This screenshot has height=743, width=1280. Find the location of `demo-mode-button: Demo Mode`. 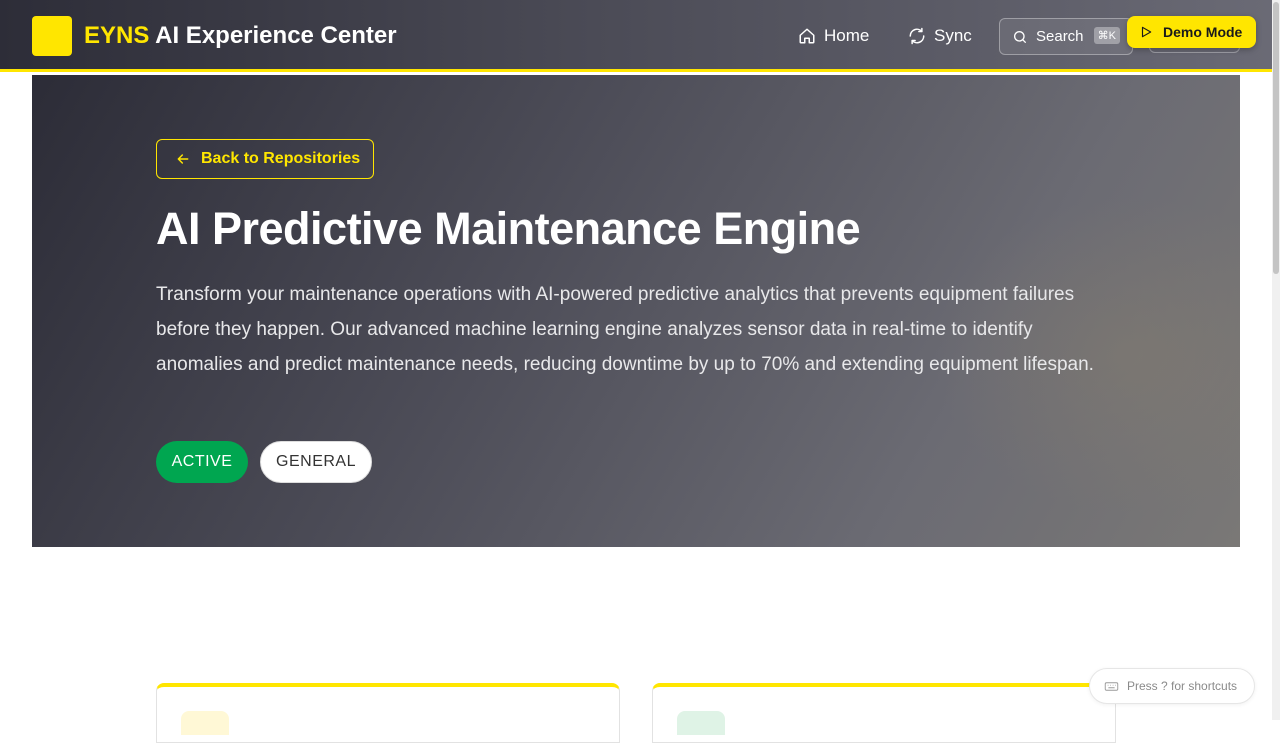

demo-mode-button: Demo Mode is located at coordinates (1191, 32).